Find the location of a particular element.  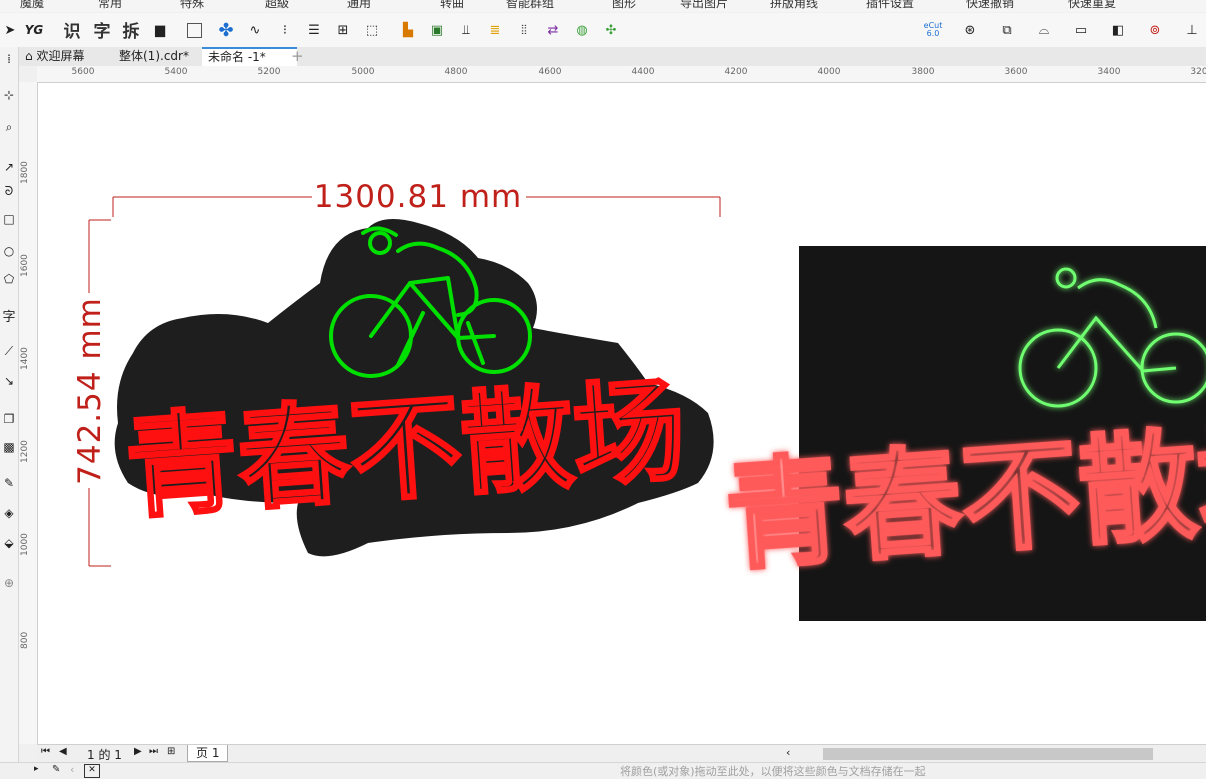

fill-tool-icon: ◈ is located at coordinates (9, 513).